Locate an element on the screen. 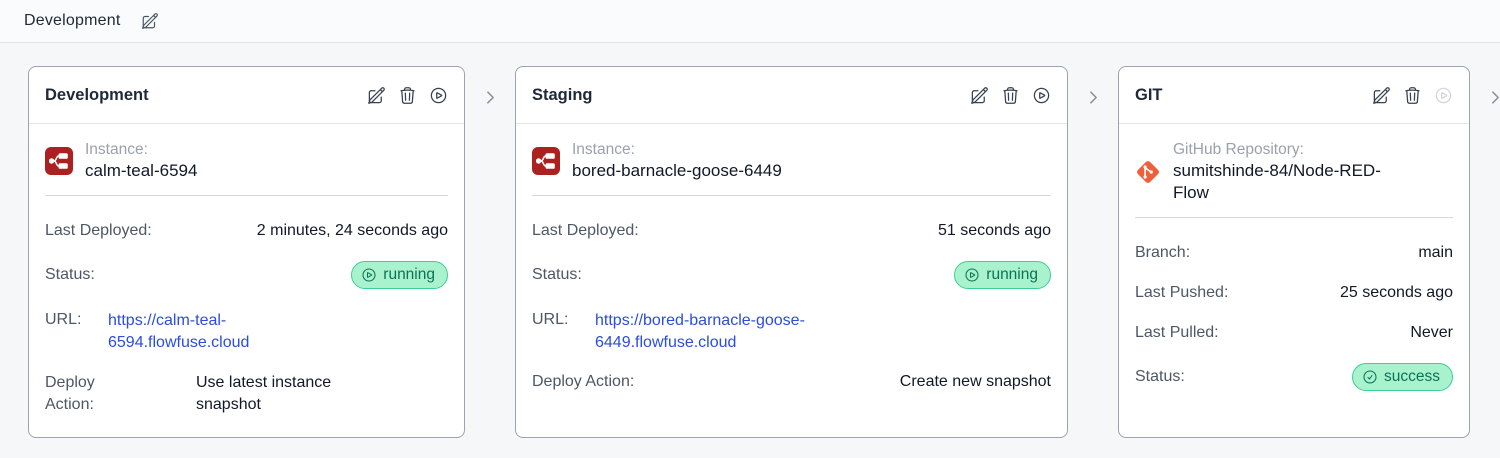 This screenshot has width=1500, height=458. instance-block: Instance: bored-barnacle-goose-6449 is located at coordinates (791, 161).